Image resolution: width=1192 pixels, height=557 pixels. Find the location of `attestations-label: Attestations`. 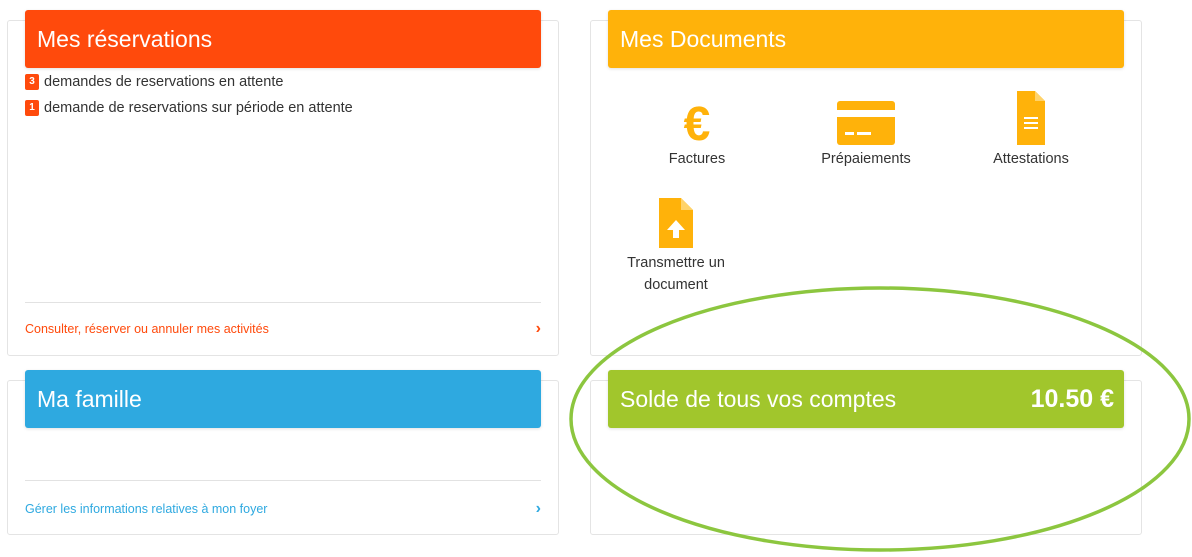

attestations-label: Attestations is located at coordinates (1031, 159).